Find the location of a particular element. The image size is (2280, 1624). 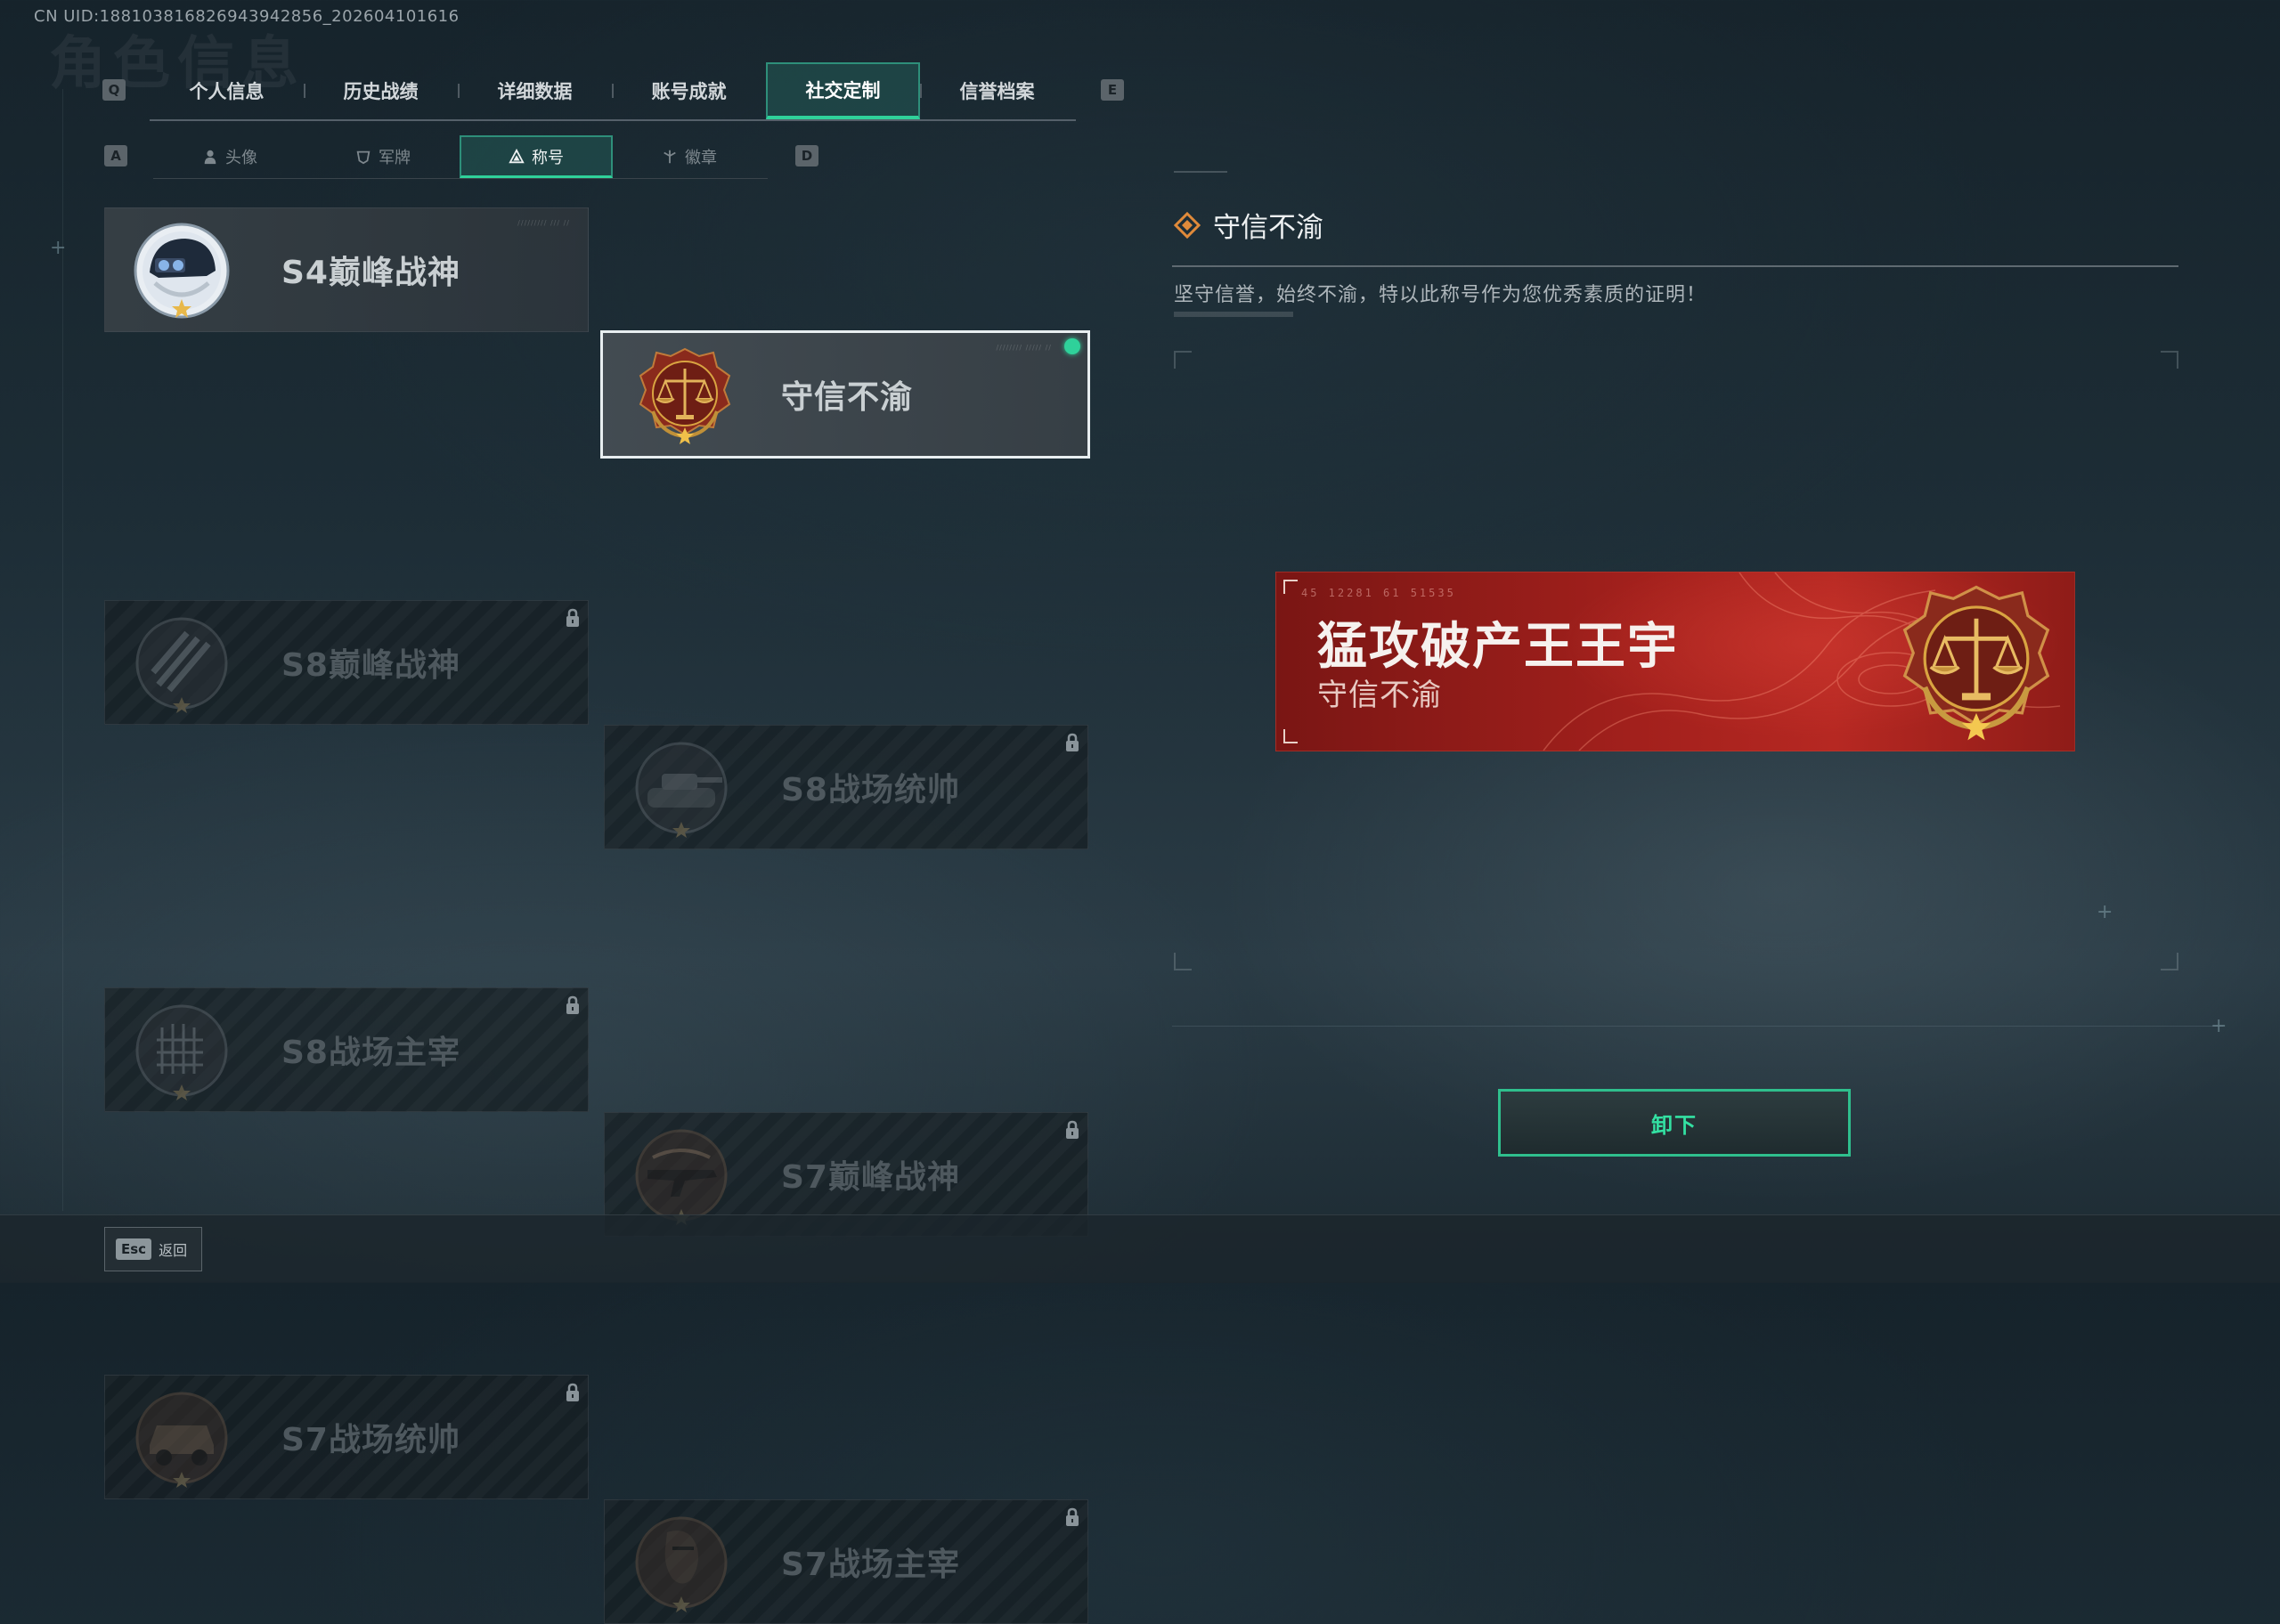

soldier-emblem-icon is located at coordinates (681, 1564).